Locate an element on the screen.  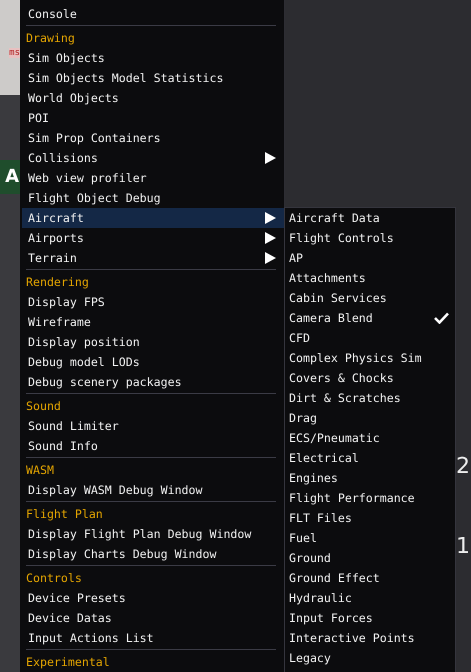
section-header: Flight Plan is located at coordinates (64, 514).